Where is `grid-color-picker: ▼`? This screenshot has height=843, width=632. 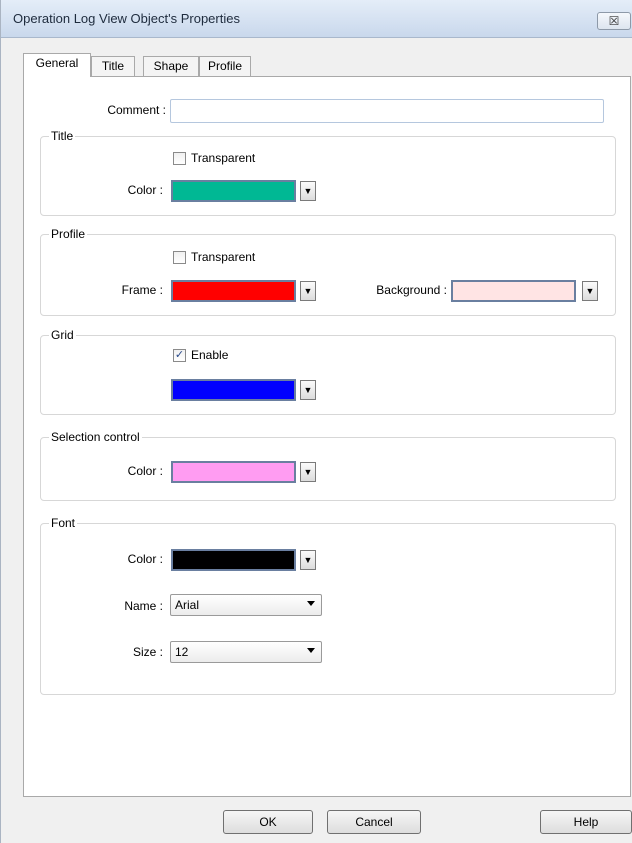 grid-color-picker: ▼ is located at coordinates (245, 390).